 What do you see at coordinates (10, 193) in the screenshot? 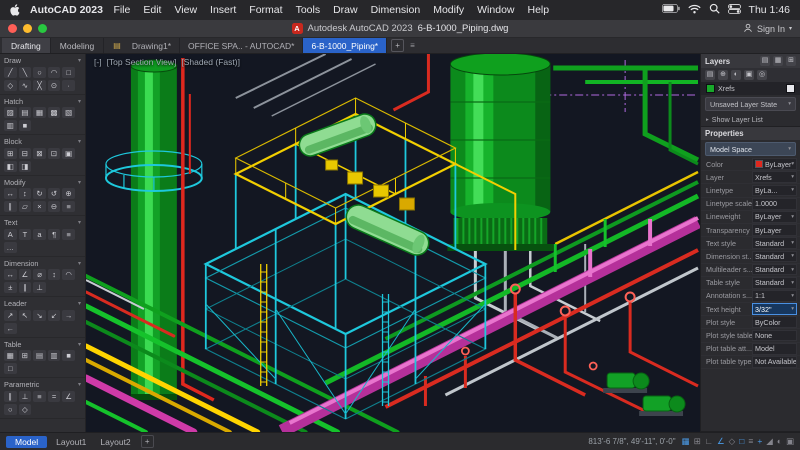
I see `move-icon: ↔` at bounding box center [10, 193].